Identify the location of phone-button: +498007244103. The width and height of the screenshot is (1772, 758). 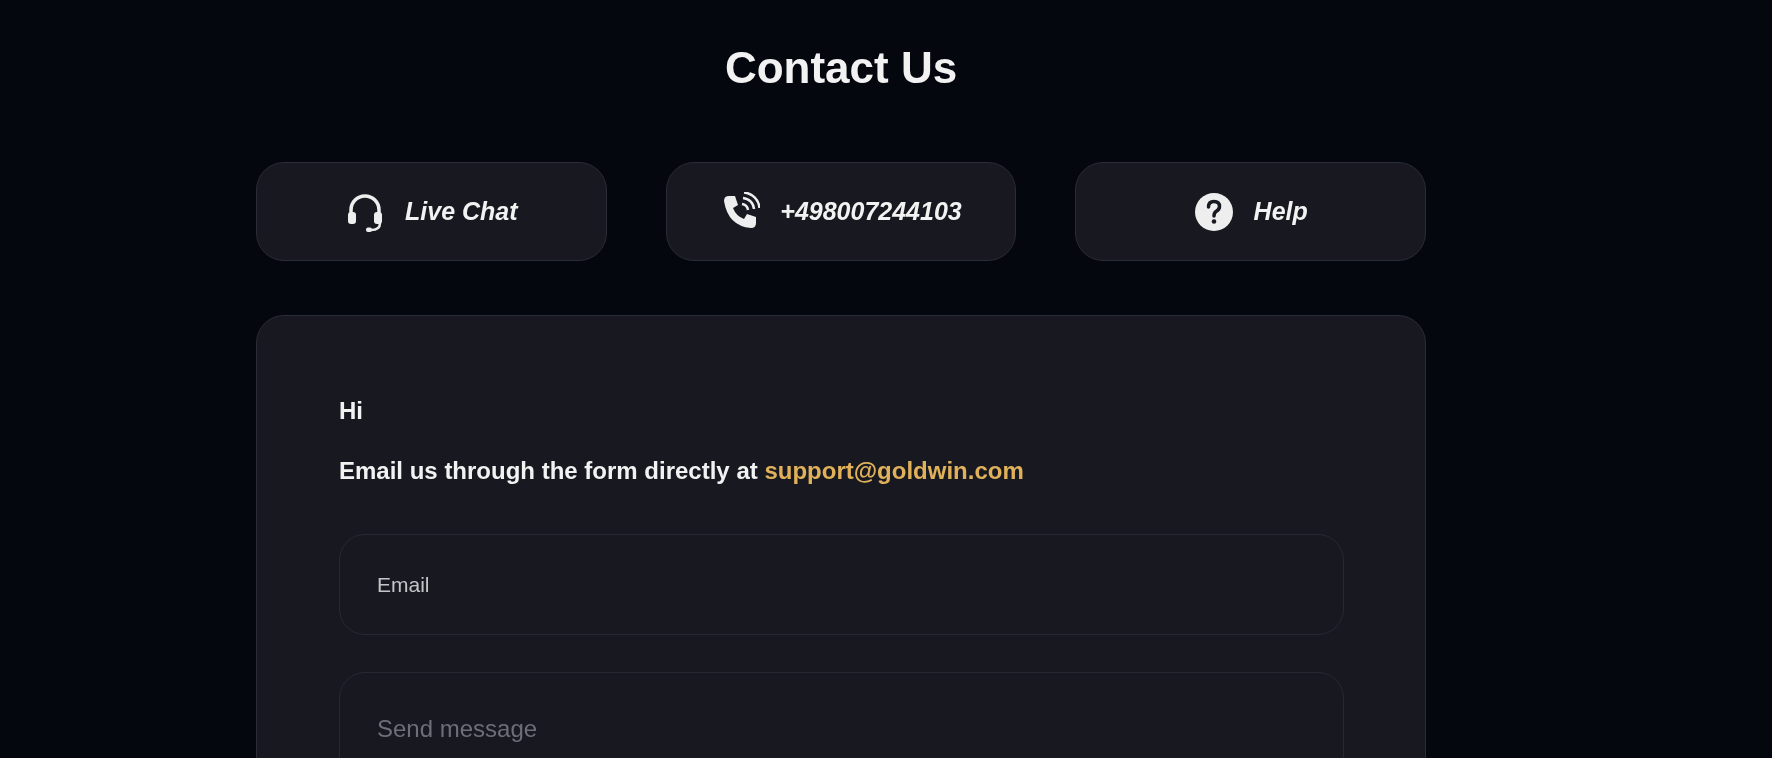
(841, 211).